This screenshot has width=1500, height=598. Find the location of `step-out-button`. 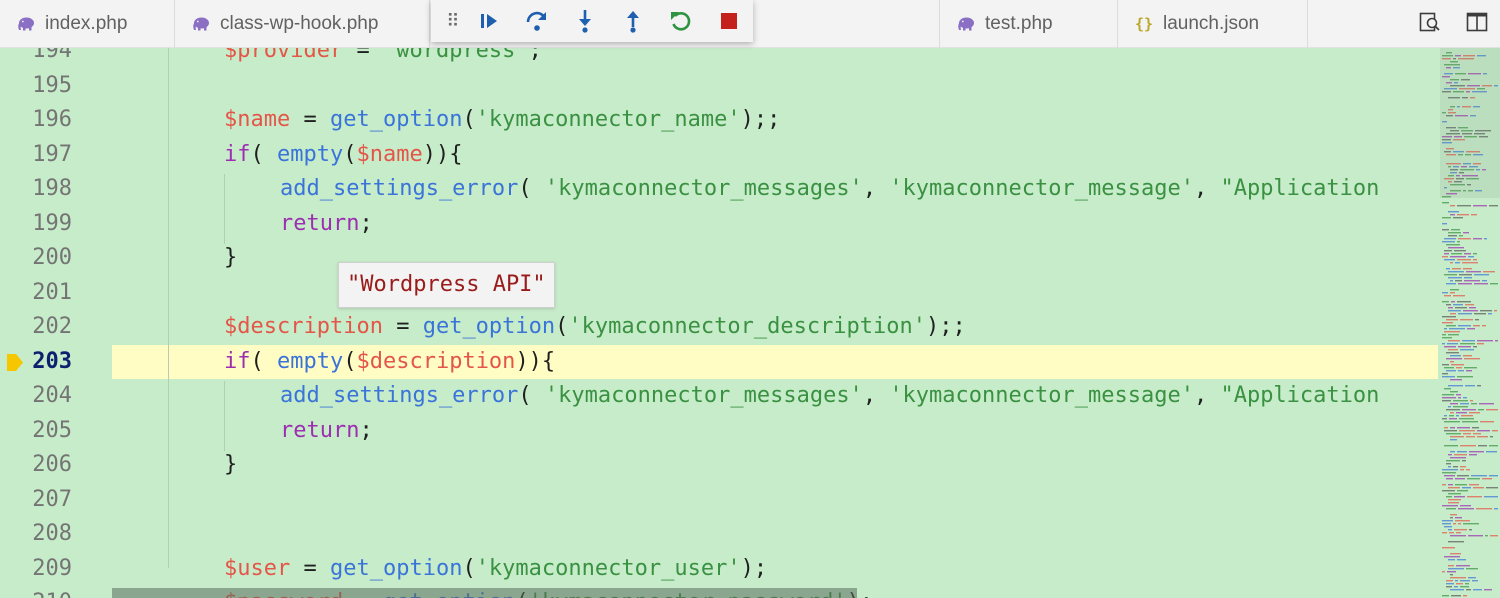

step-out-button is located at coordinates (633, 21).